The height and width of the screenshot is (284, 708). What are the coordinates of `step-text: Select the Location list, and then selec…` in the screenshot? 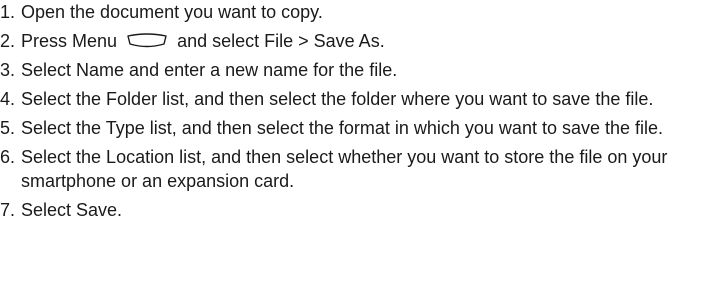 It's located at (344, 169).